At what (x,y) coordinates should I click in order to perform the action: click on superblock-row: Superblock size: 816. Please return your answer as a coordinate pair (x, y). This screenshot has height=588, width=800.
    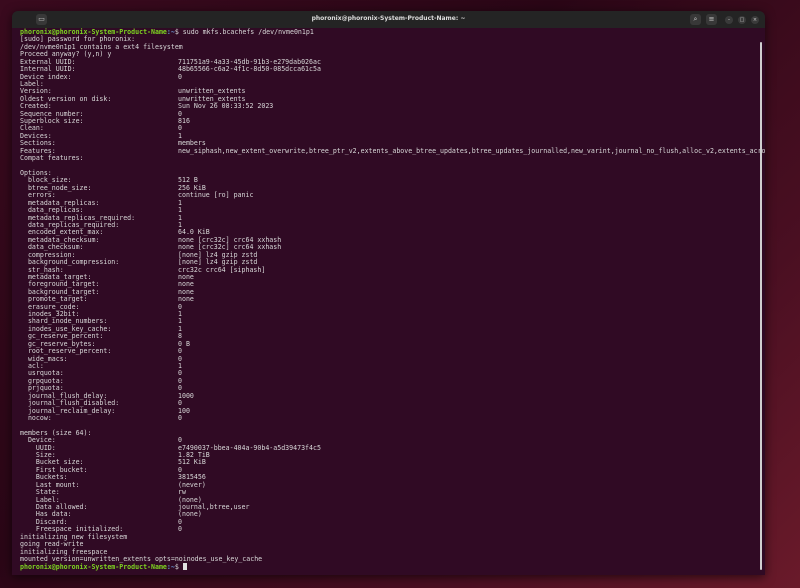
    Looking at the image, I should click on (387, 121).